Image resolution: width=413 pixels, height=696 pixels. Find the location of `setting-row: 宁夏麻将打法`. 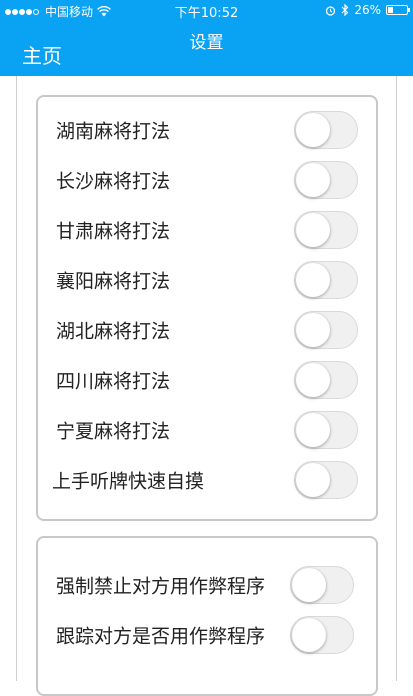

setting-row: 宁夏麻将打法 is located at coordinates (207, 430).